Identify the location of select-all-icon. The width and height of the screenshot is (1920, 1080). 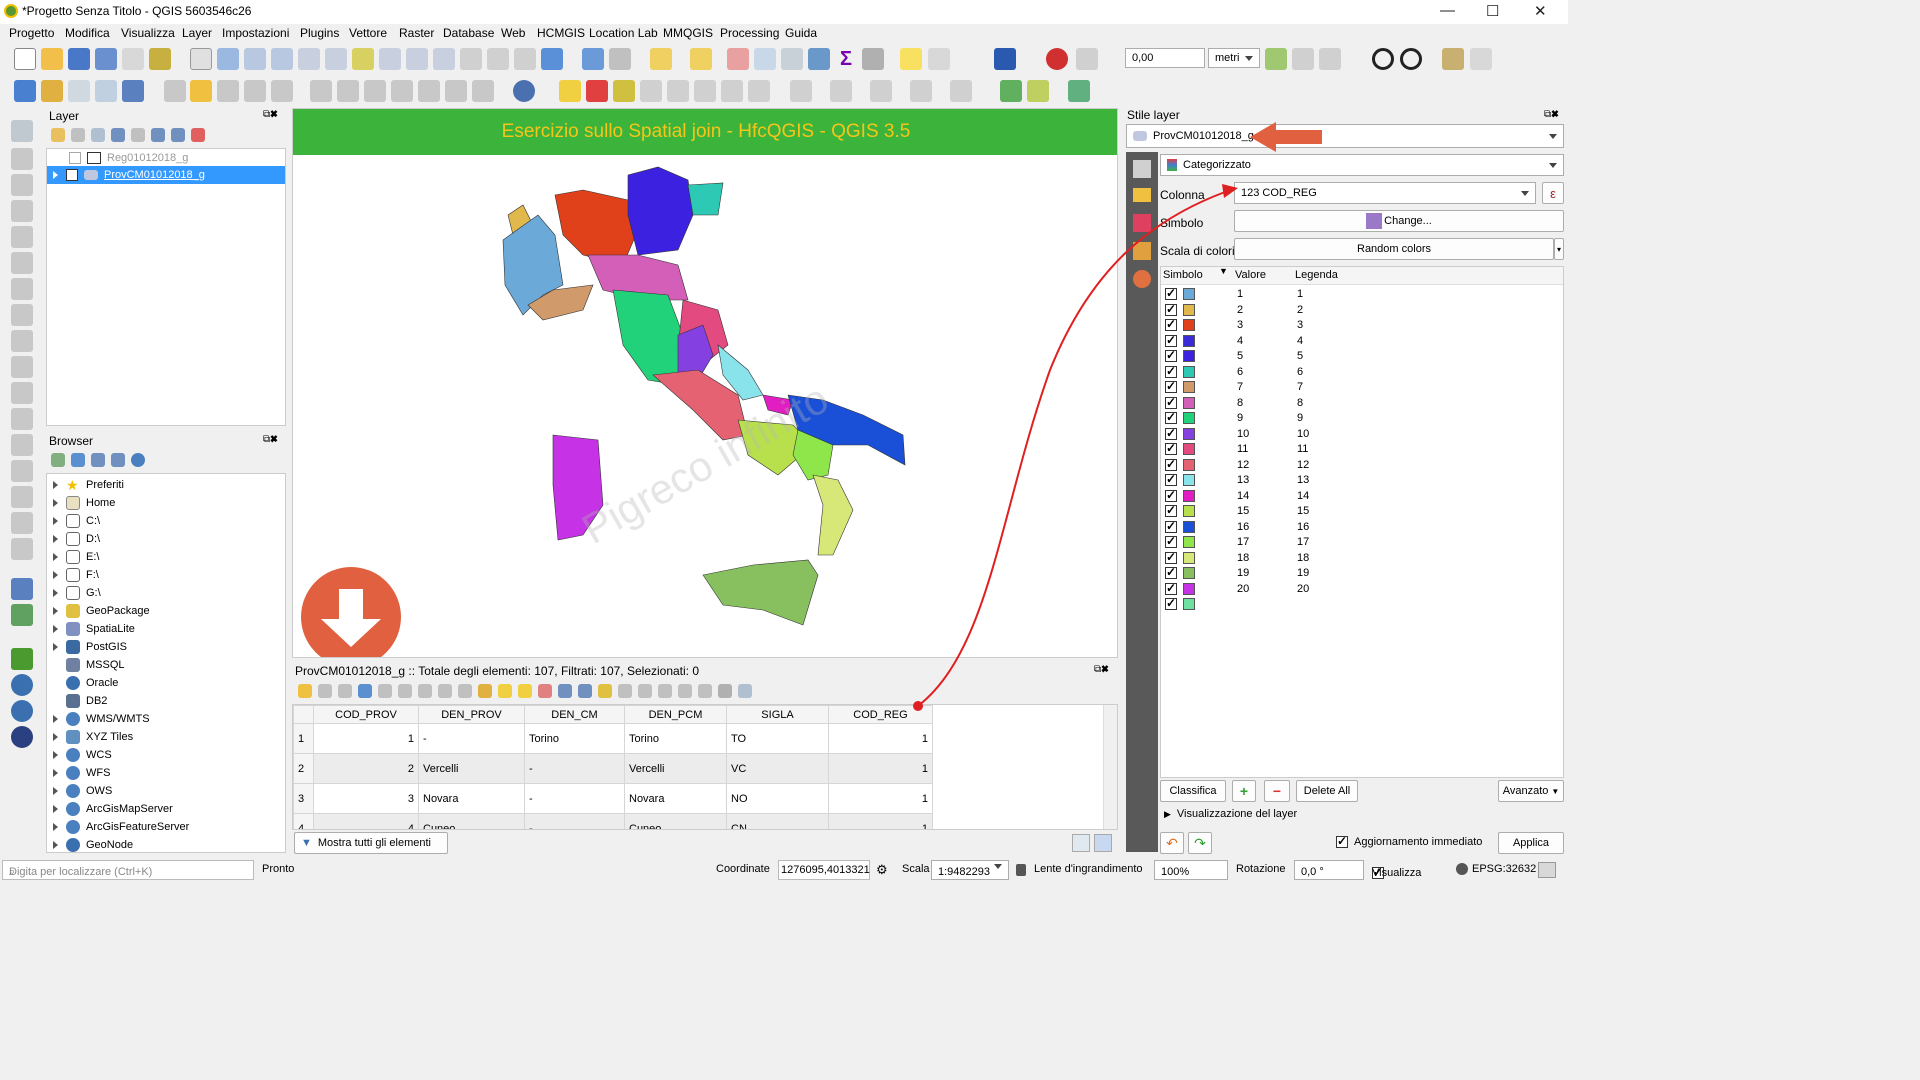
(505, 691).